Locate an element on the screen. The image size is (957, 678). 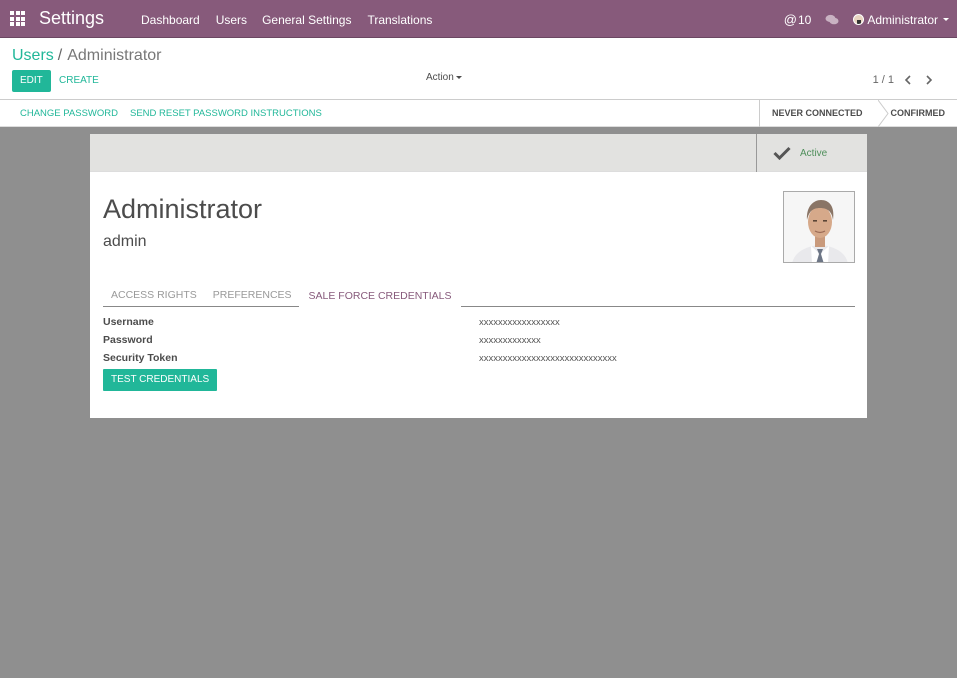
send-reset-password-button: SEND RESET PASSWORD INSTRUCTIONS is located at coordinates (226, 113).